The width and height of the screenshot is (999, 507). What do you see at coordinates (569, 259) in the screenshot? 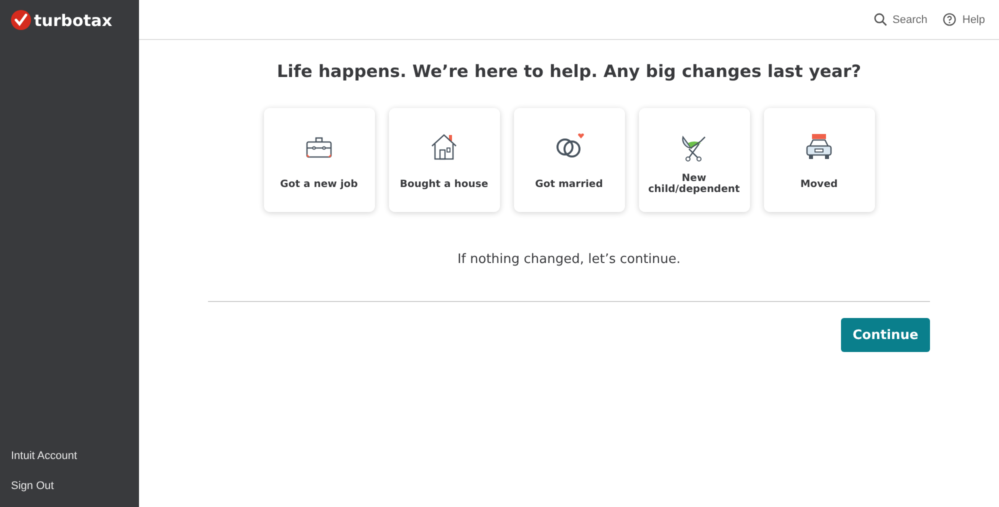
I see `continue-prompt: If nothing changed, let’s continue.` at bounding box center [569, 259].